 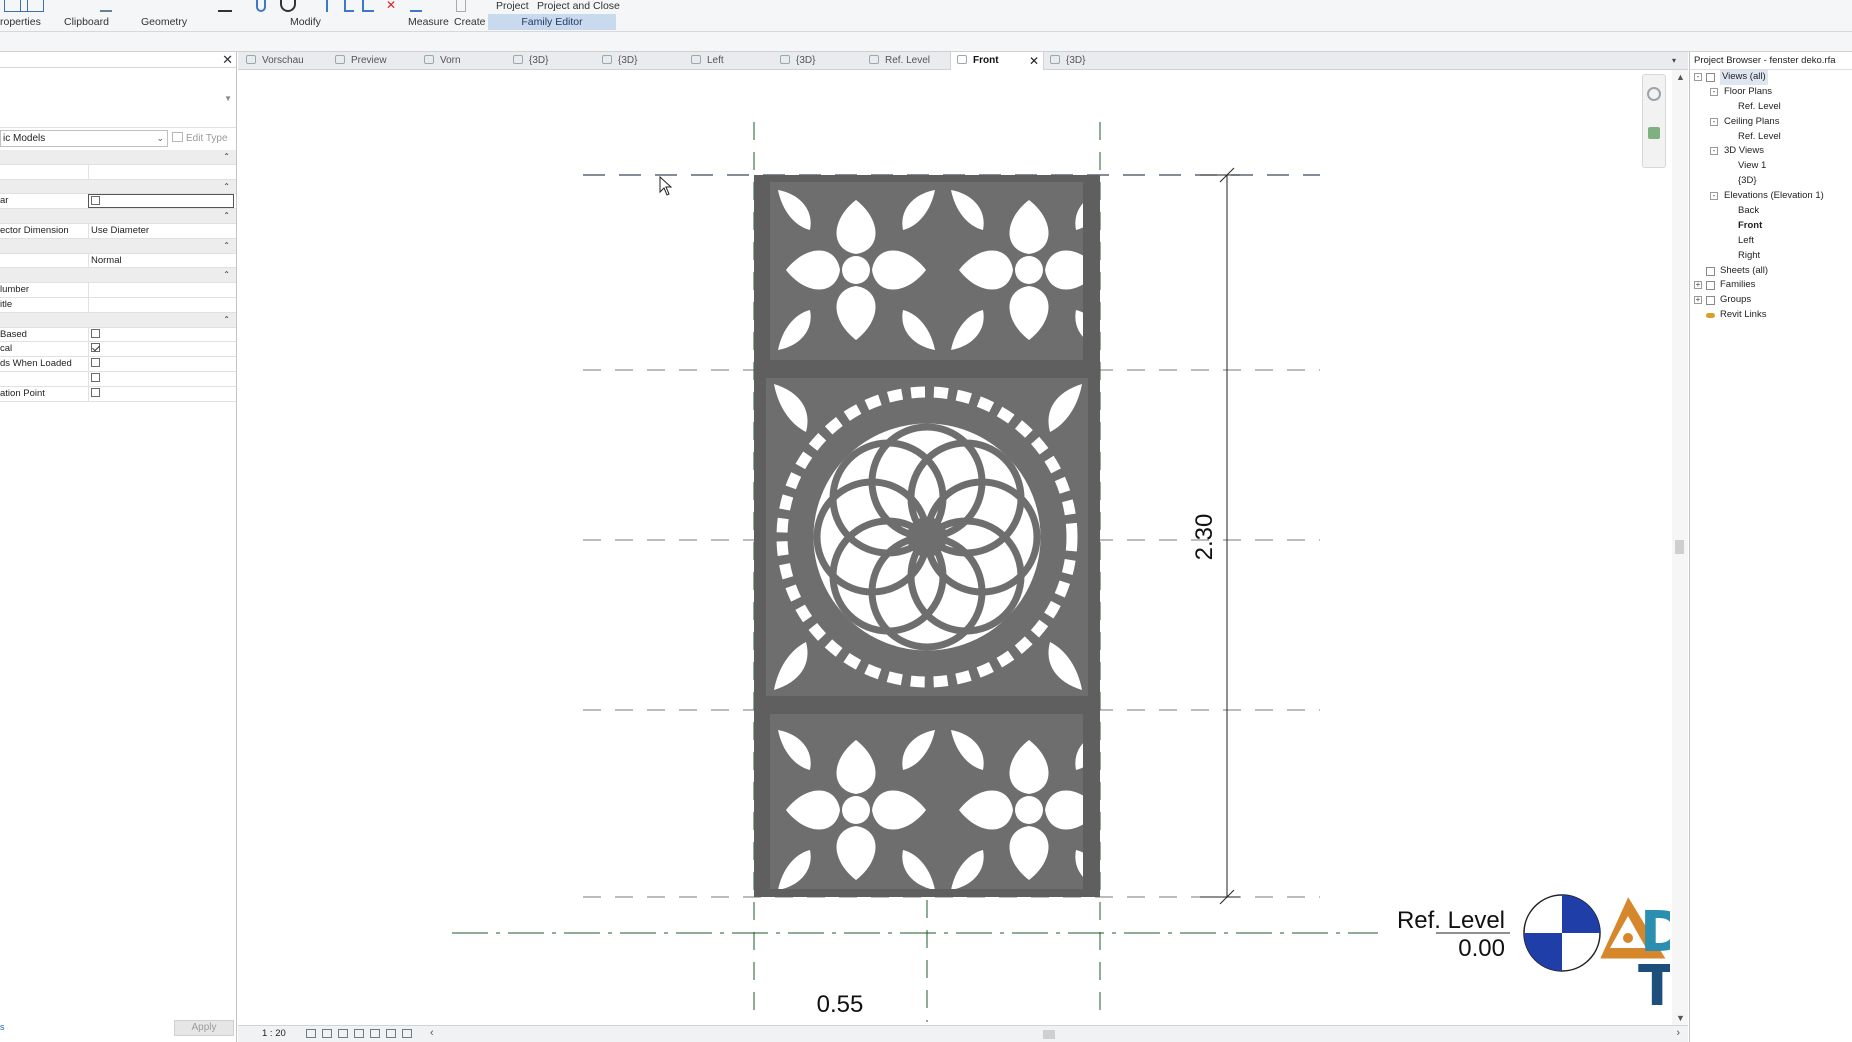 I want to click on height-dimension-value: 2.30, so click(x=1204, y=537).